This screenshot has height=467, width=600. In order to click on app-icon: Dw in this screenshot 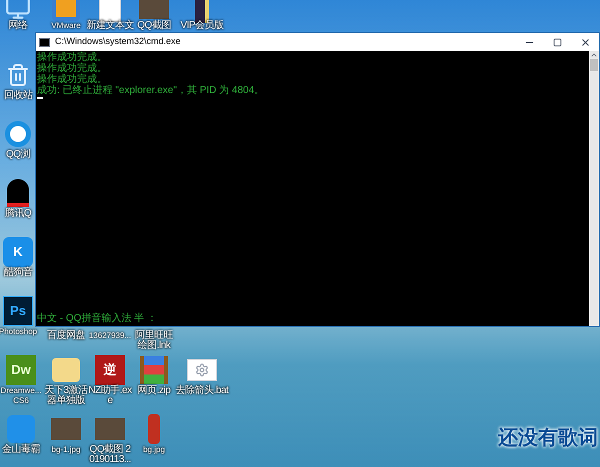, I will do `click(21, 370)`.